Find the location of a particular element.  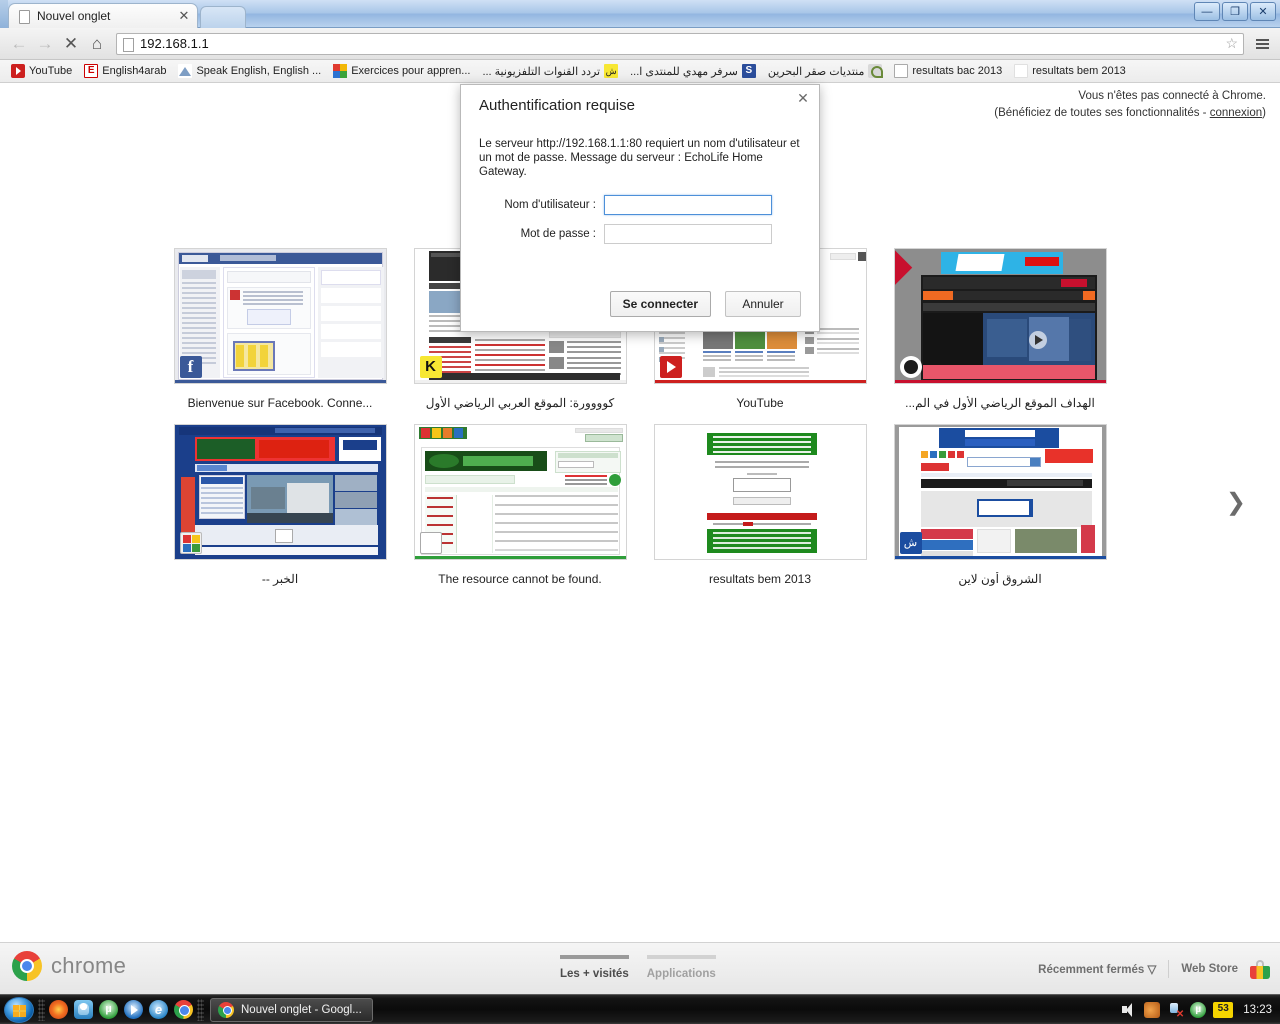

cancel-button: Annuler is located at coordinates (763, 304).